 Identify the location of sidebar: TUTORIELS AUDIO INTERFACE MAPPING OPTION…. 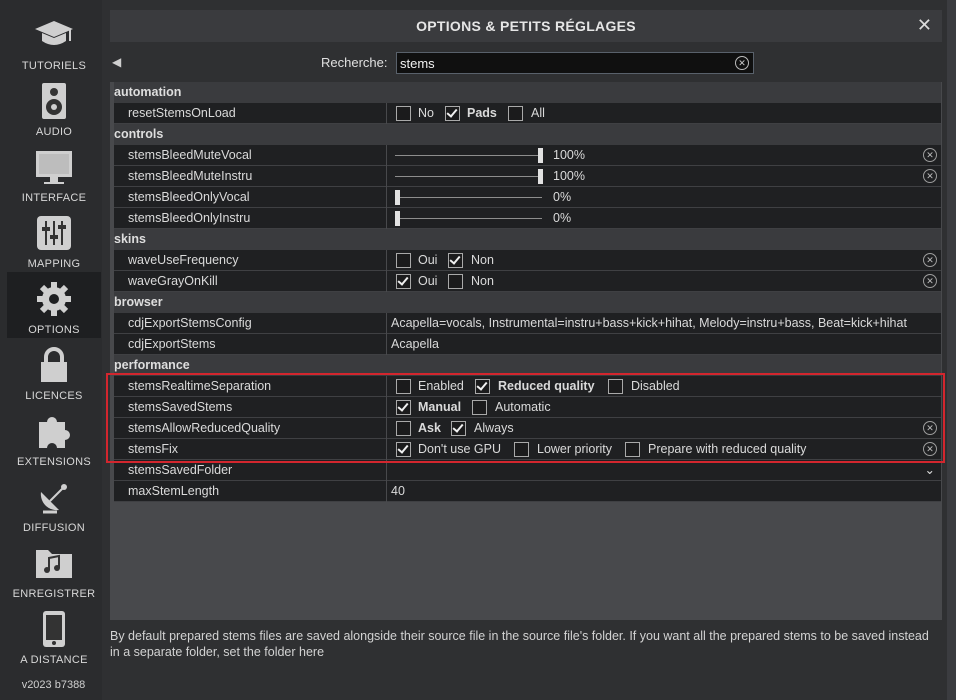
(51, 350).